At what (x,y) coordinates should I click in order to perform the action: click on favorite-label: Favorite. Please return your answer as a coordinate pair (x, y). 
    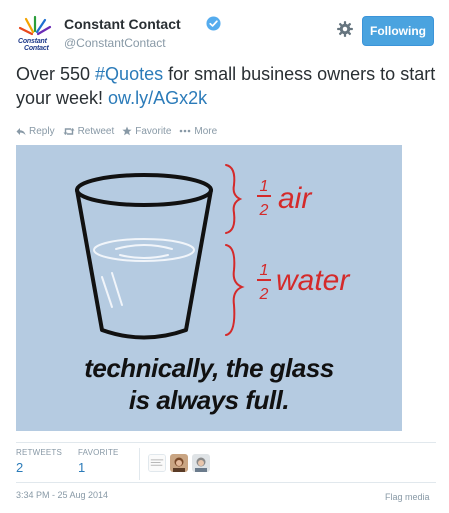
    Looking at the image, I should click on (153, 131).